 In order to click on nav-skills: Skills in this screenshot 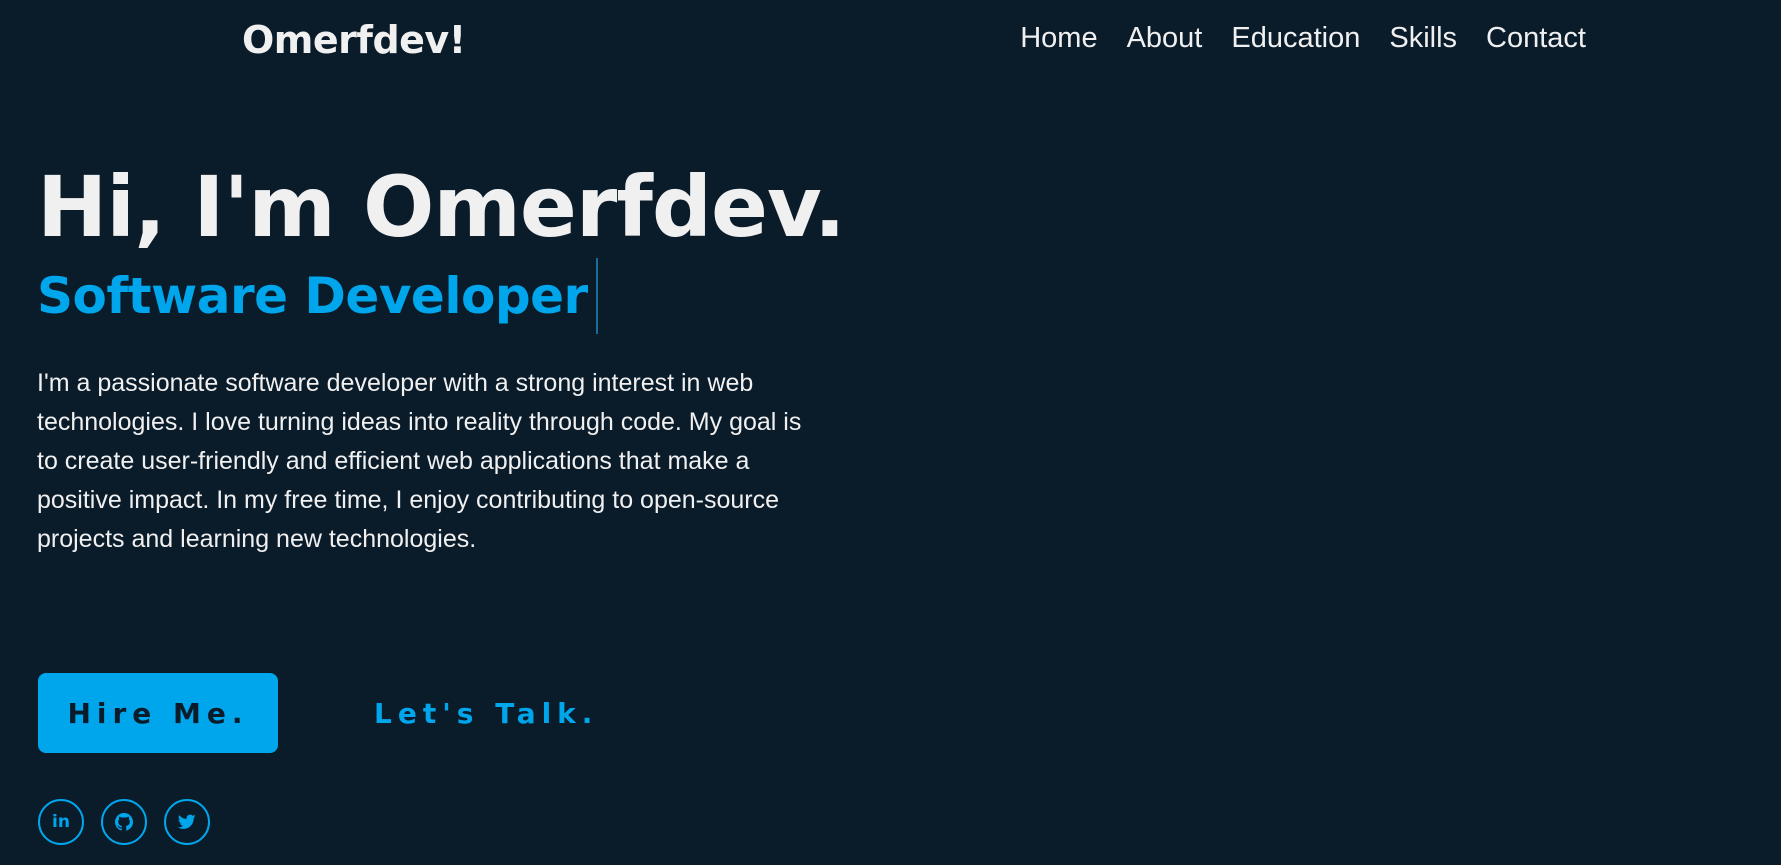, I will do `click(1423, 38)`.